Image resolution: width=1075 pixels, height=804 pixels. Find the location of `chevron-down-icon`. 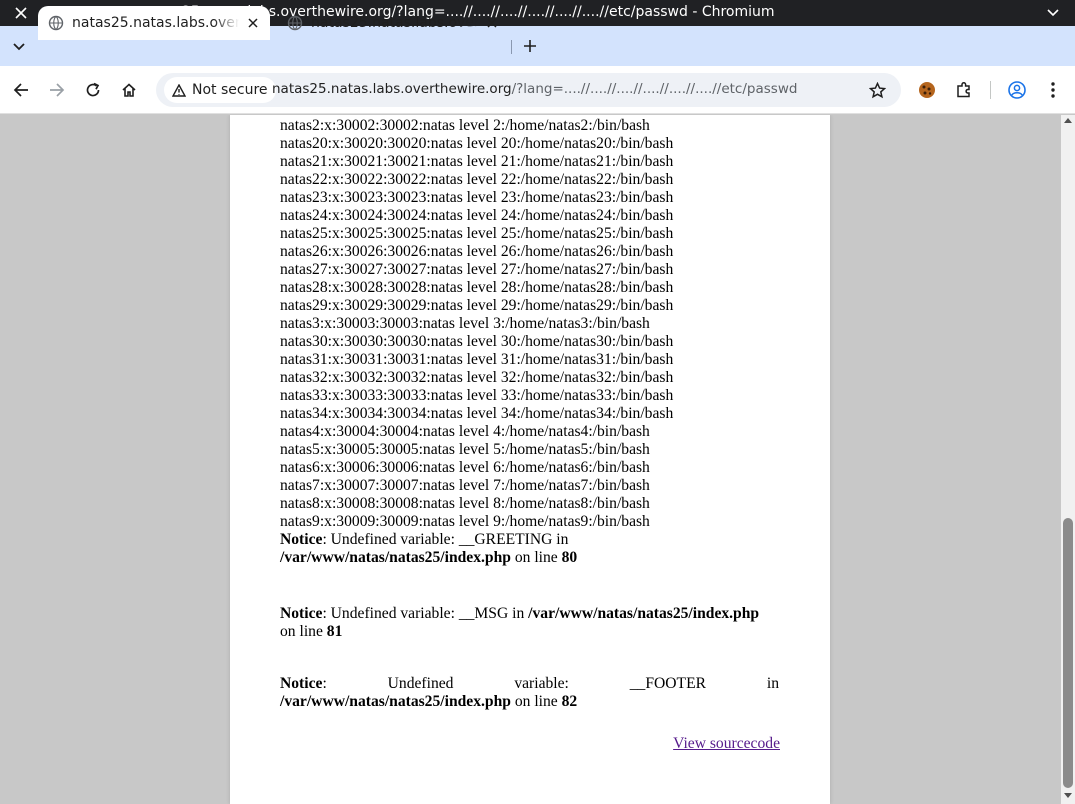

chevron-down-icon is located at coordinates (1053, 13).